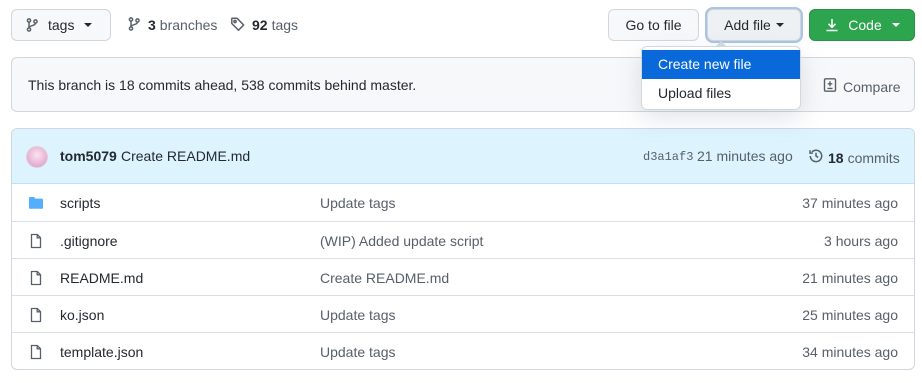  Describe the element at coordinates (850, 203) in the screenshot. I see `file-age: 37 minutes ago` at that location.